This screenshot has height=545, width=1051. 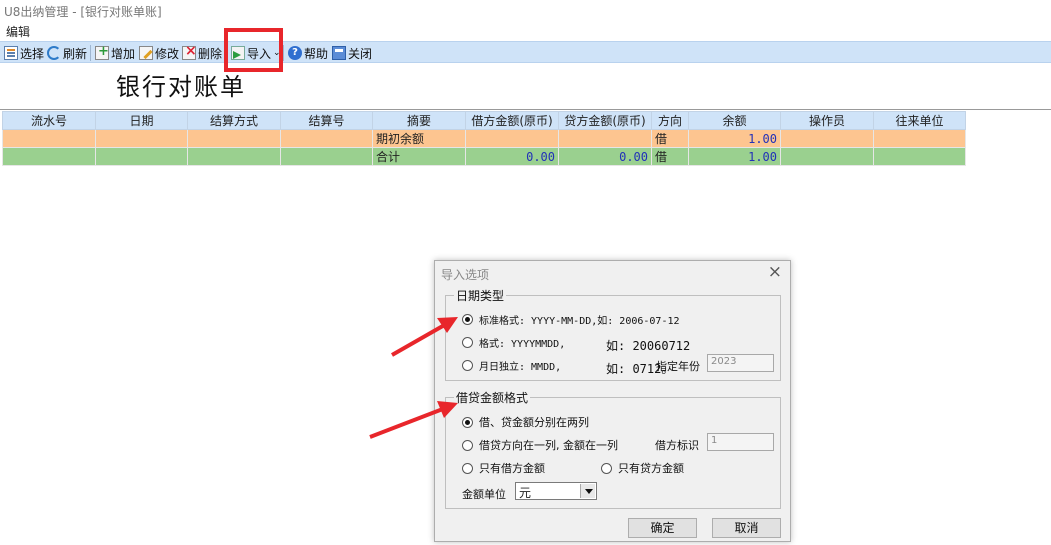 I want to click on annotation-arrows, so click(x=413, y=378).